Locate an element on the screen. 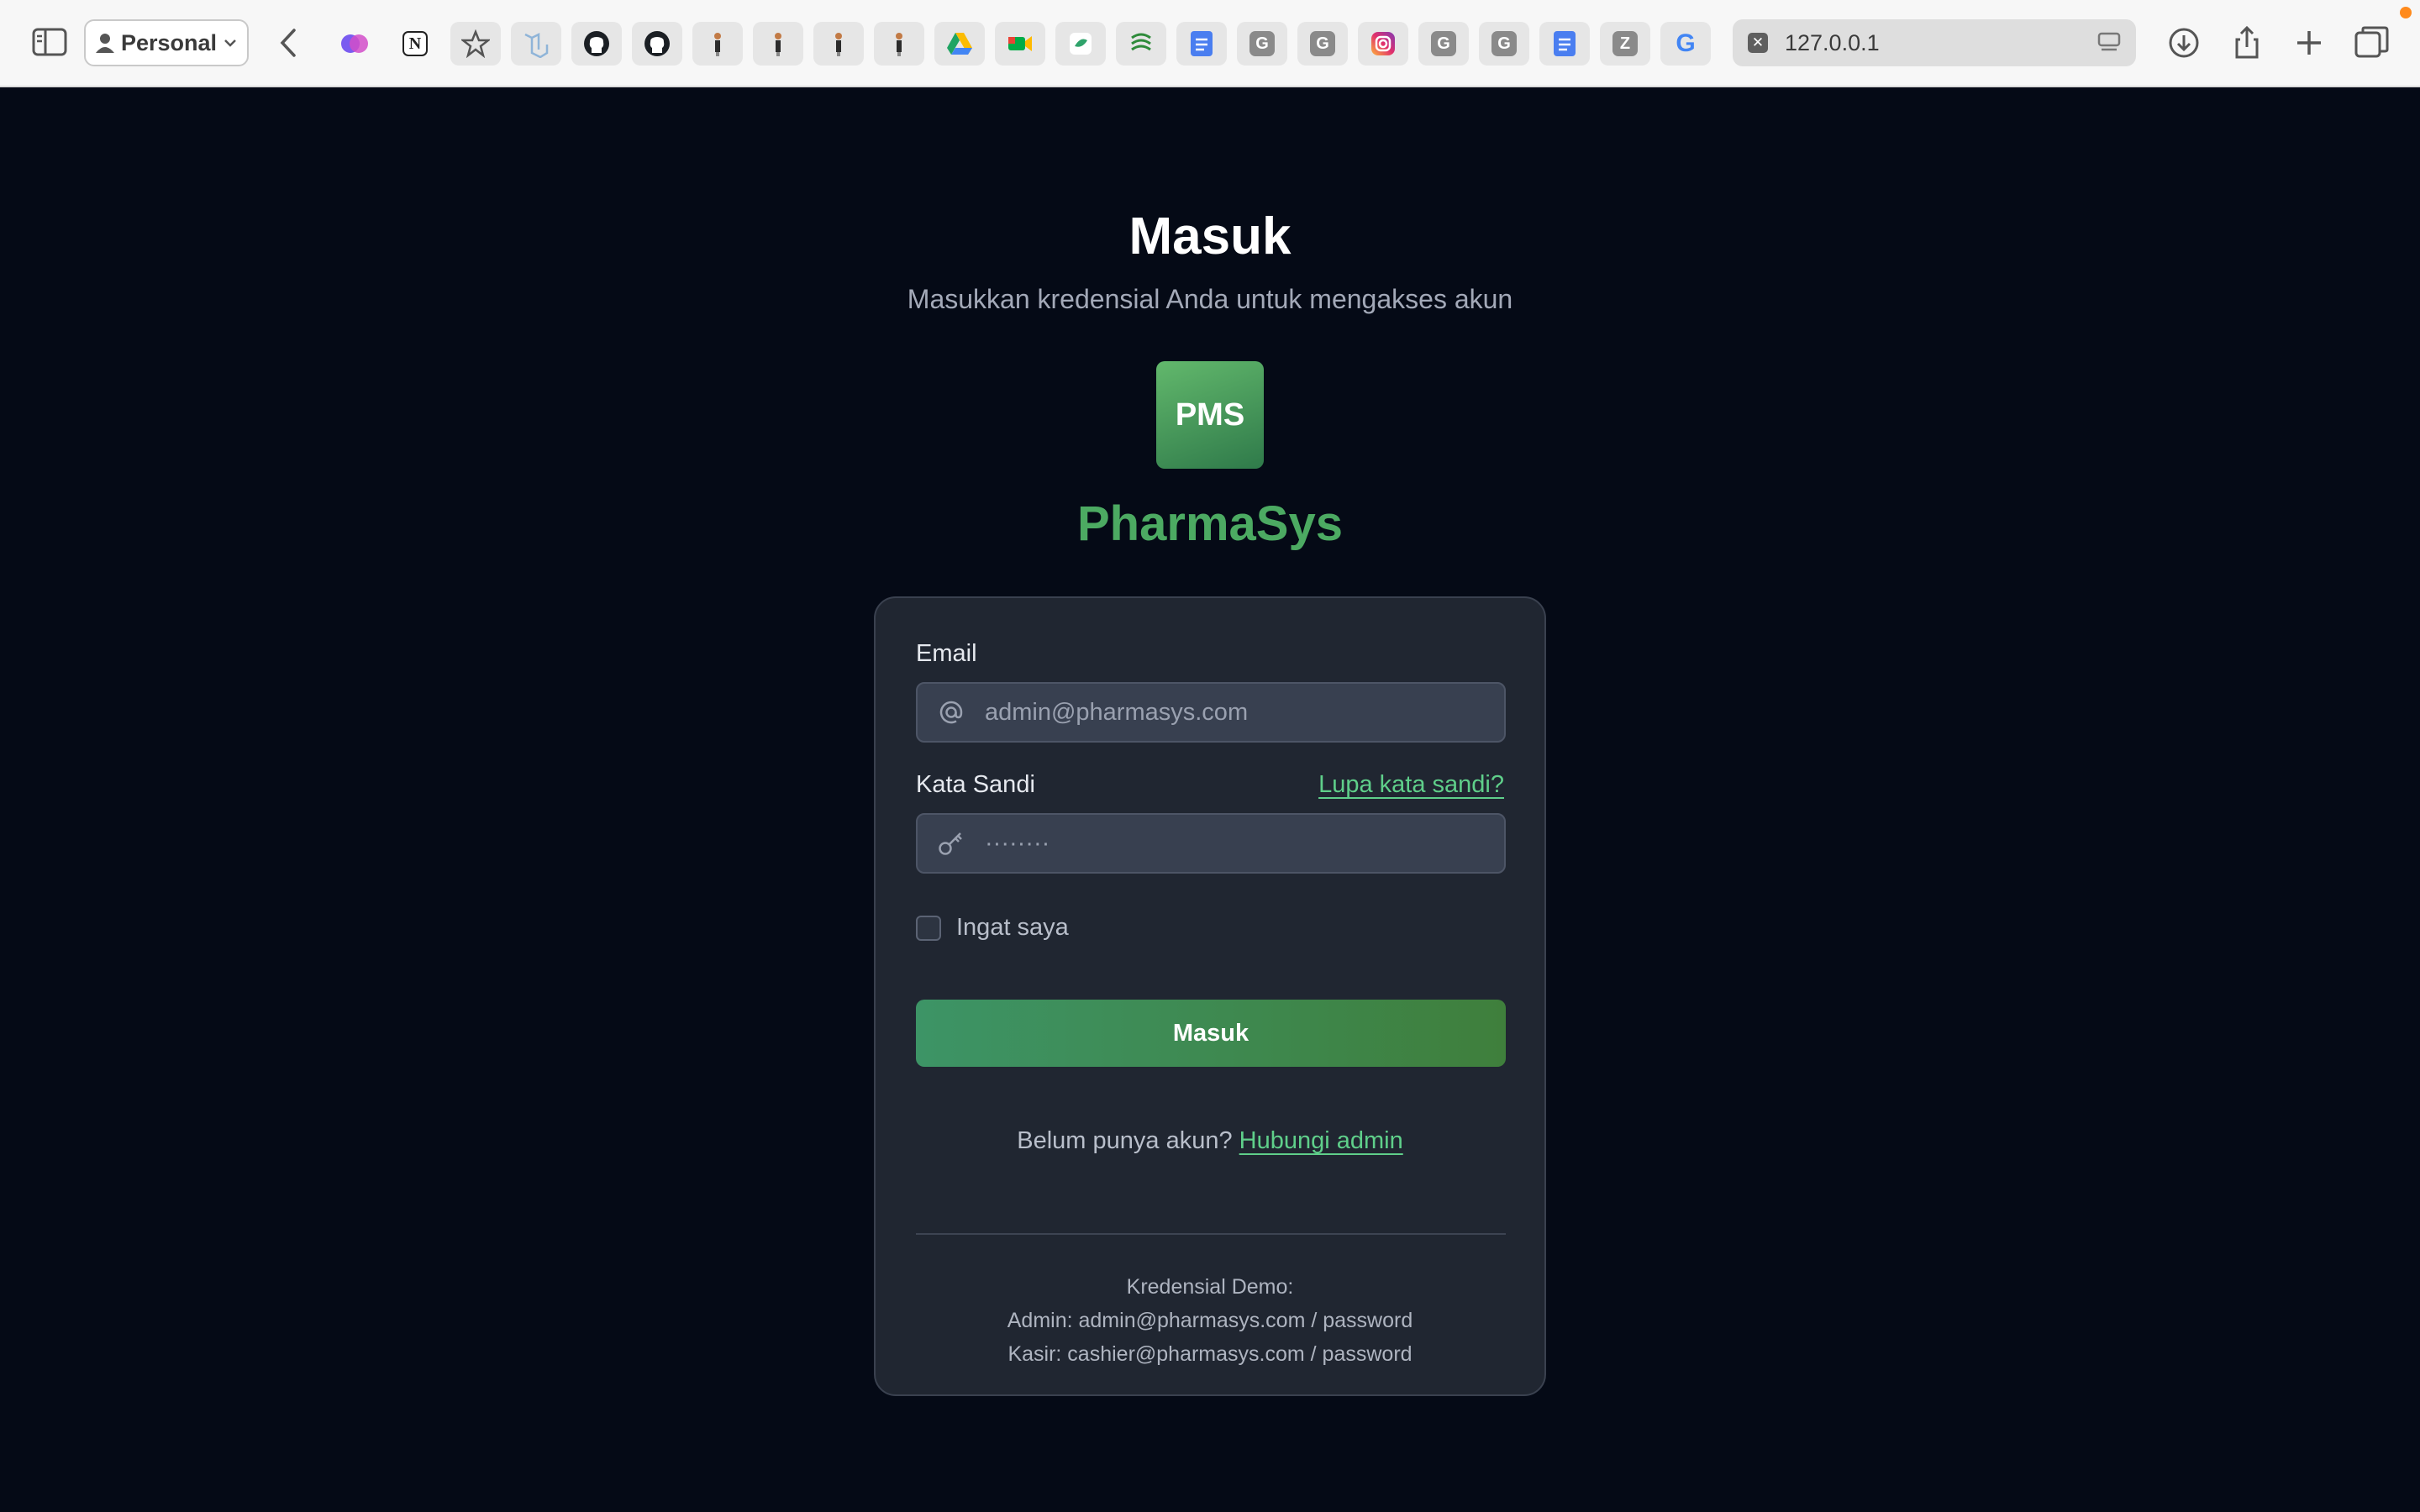 This screenshot has width=2420, height=1512. demo-admin: Admin: admin@pharmasys.com / password is located at coordinates (1210, 1320).